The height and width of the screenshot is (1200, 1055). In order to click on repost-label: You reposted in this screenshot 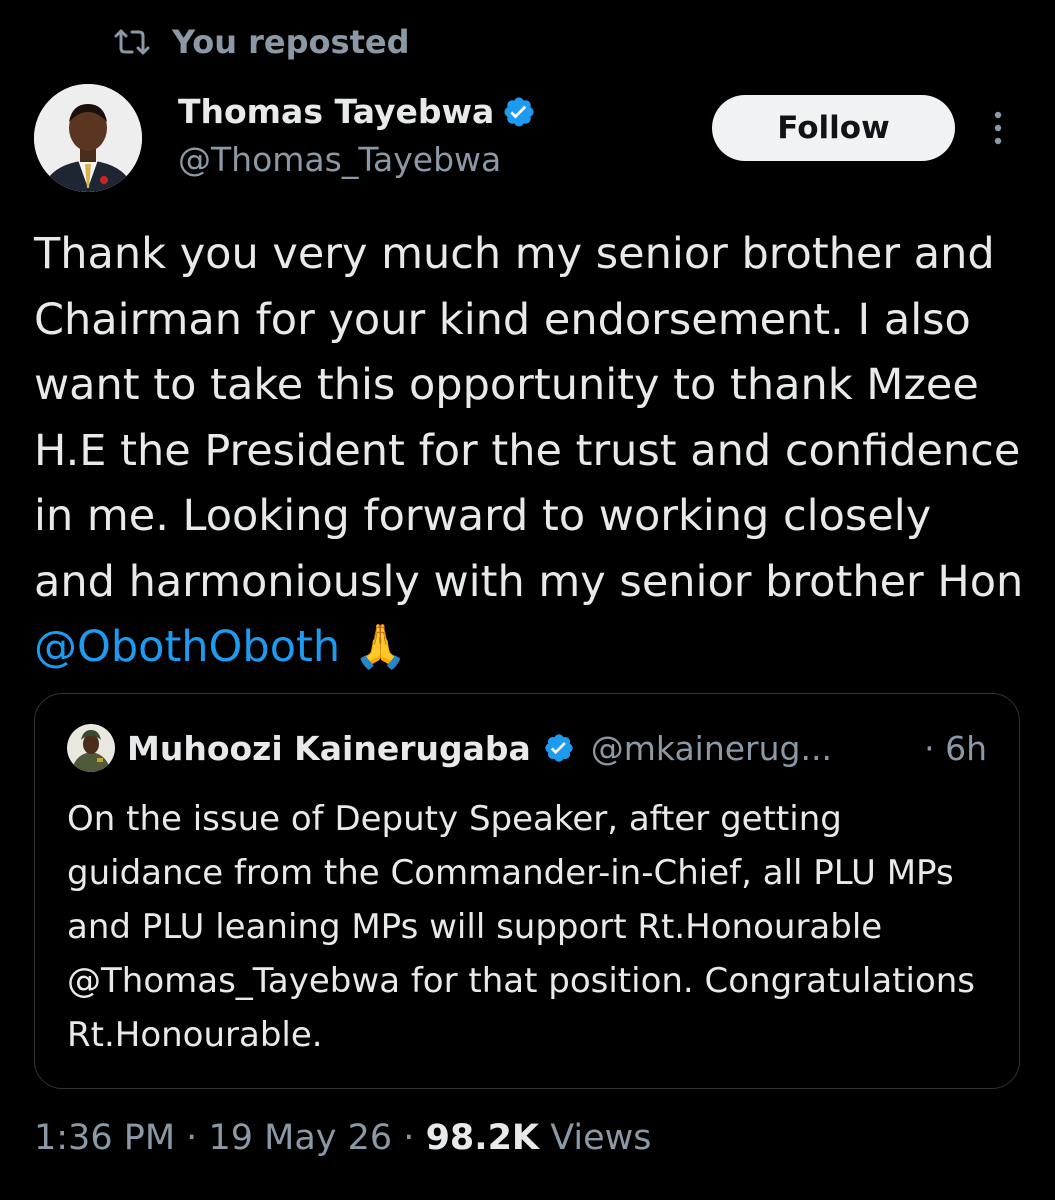, I will do `click(291, 42)`.